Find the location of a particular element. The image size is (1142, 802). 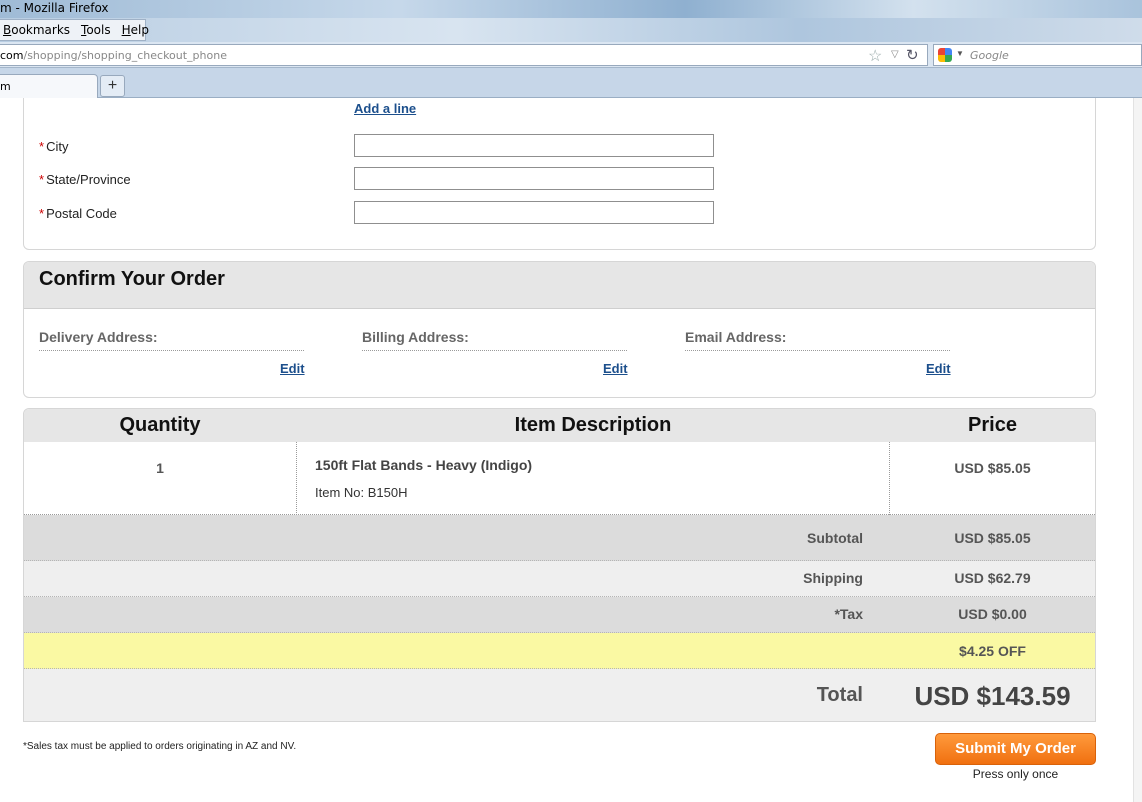

new-tab-button: + is located at coordinates (112, 86).